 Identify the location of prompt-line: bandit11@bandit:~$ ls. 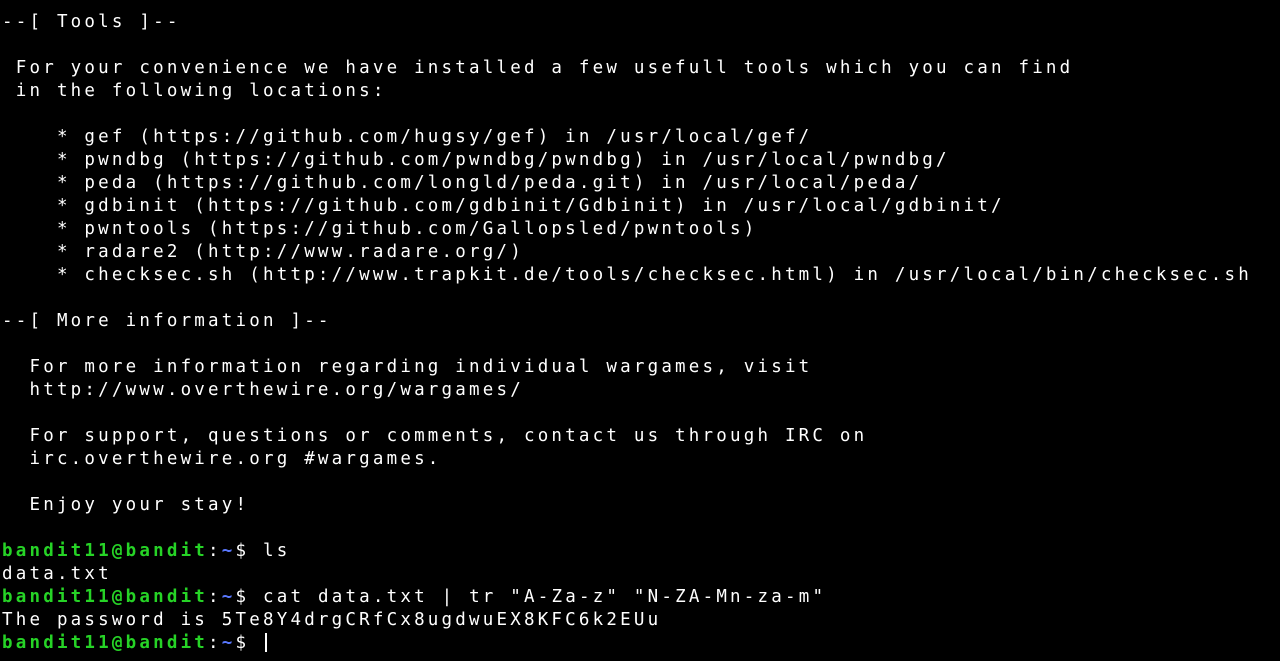
(146, 551).